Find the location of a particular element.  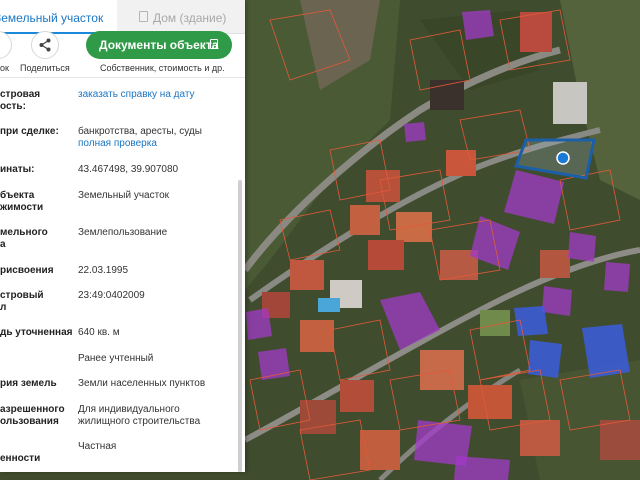

share-icon is located at coordinates (45, 45).